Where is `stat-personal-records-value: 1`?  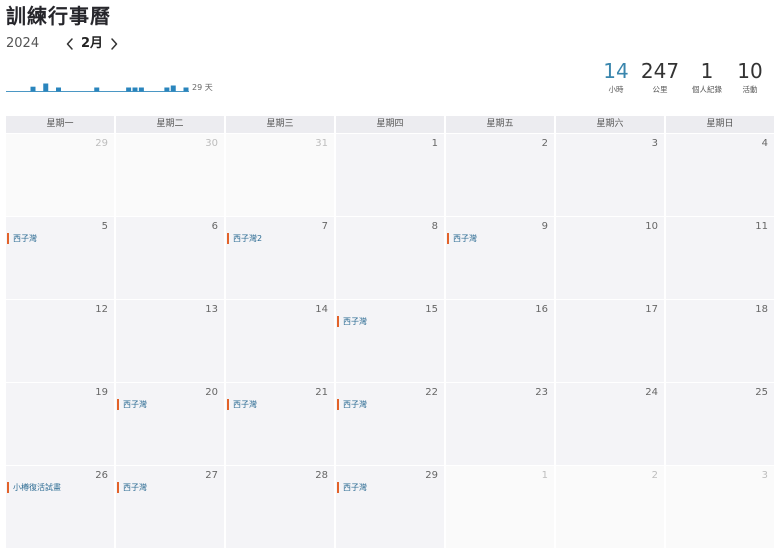
stat-personal-records-value: 1 is located at coordinates (707, 71).